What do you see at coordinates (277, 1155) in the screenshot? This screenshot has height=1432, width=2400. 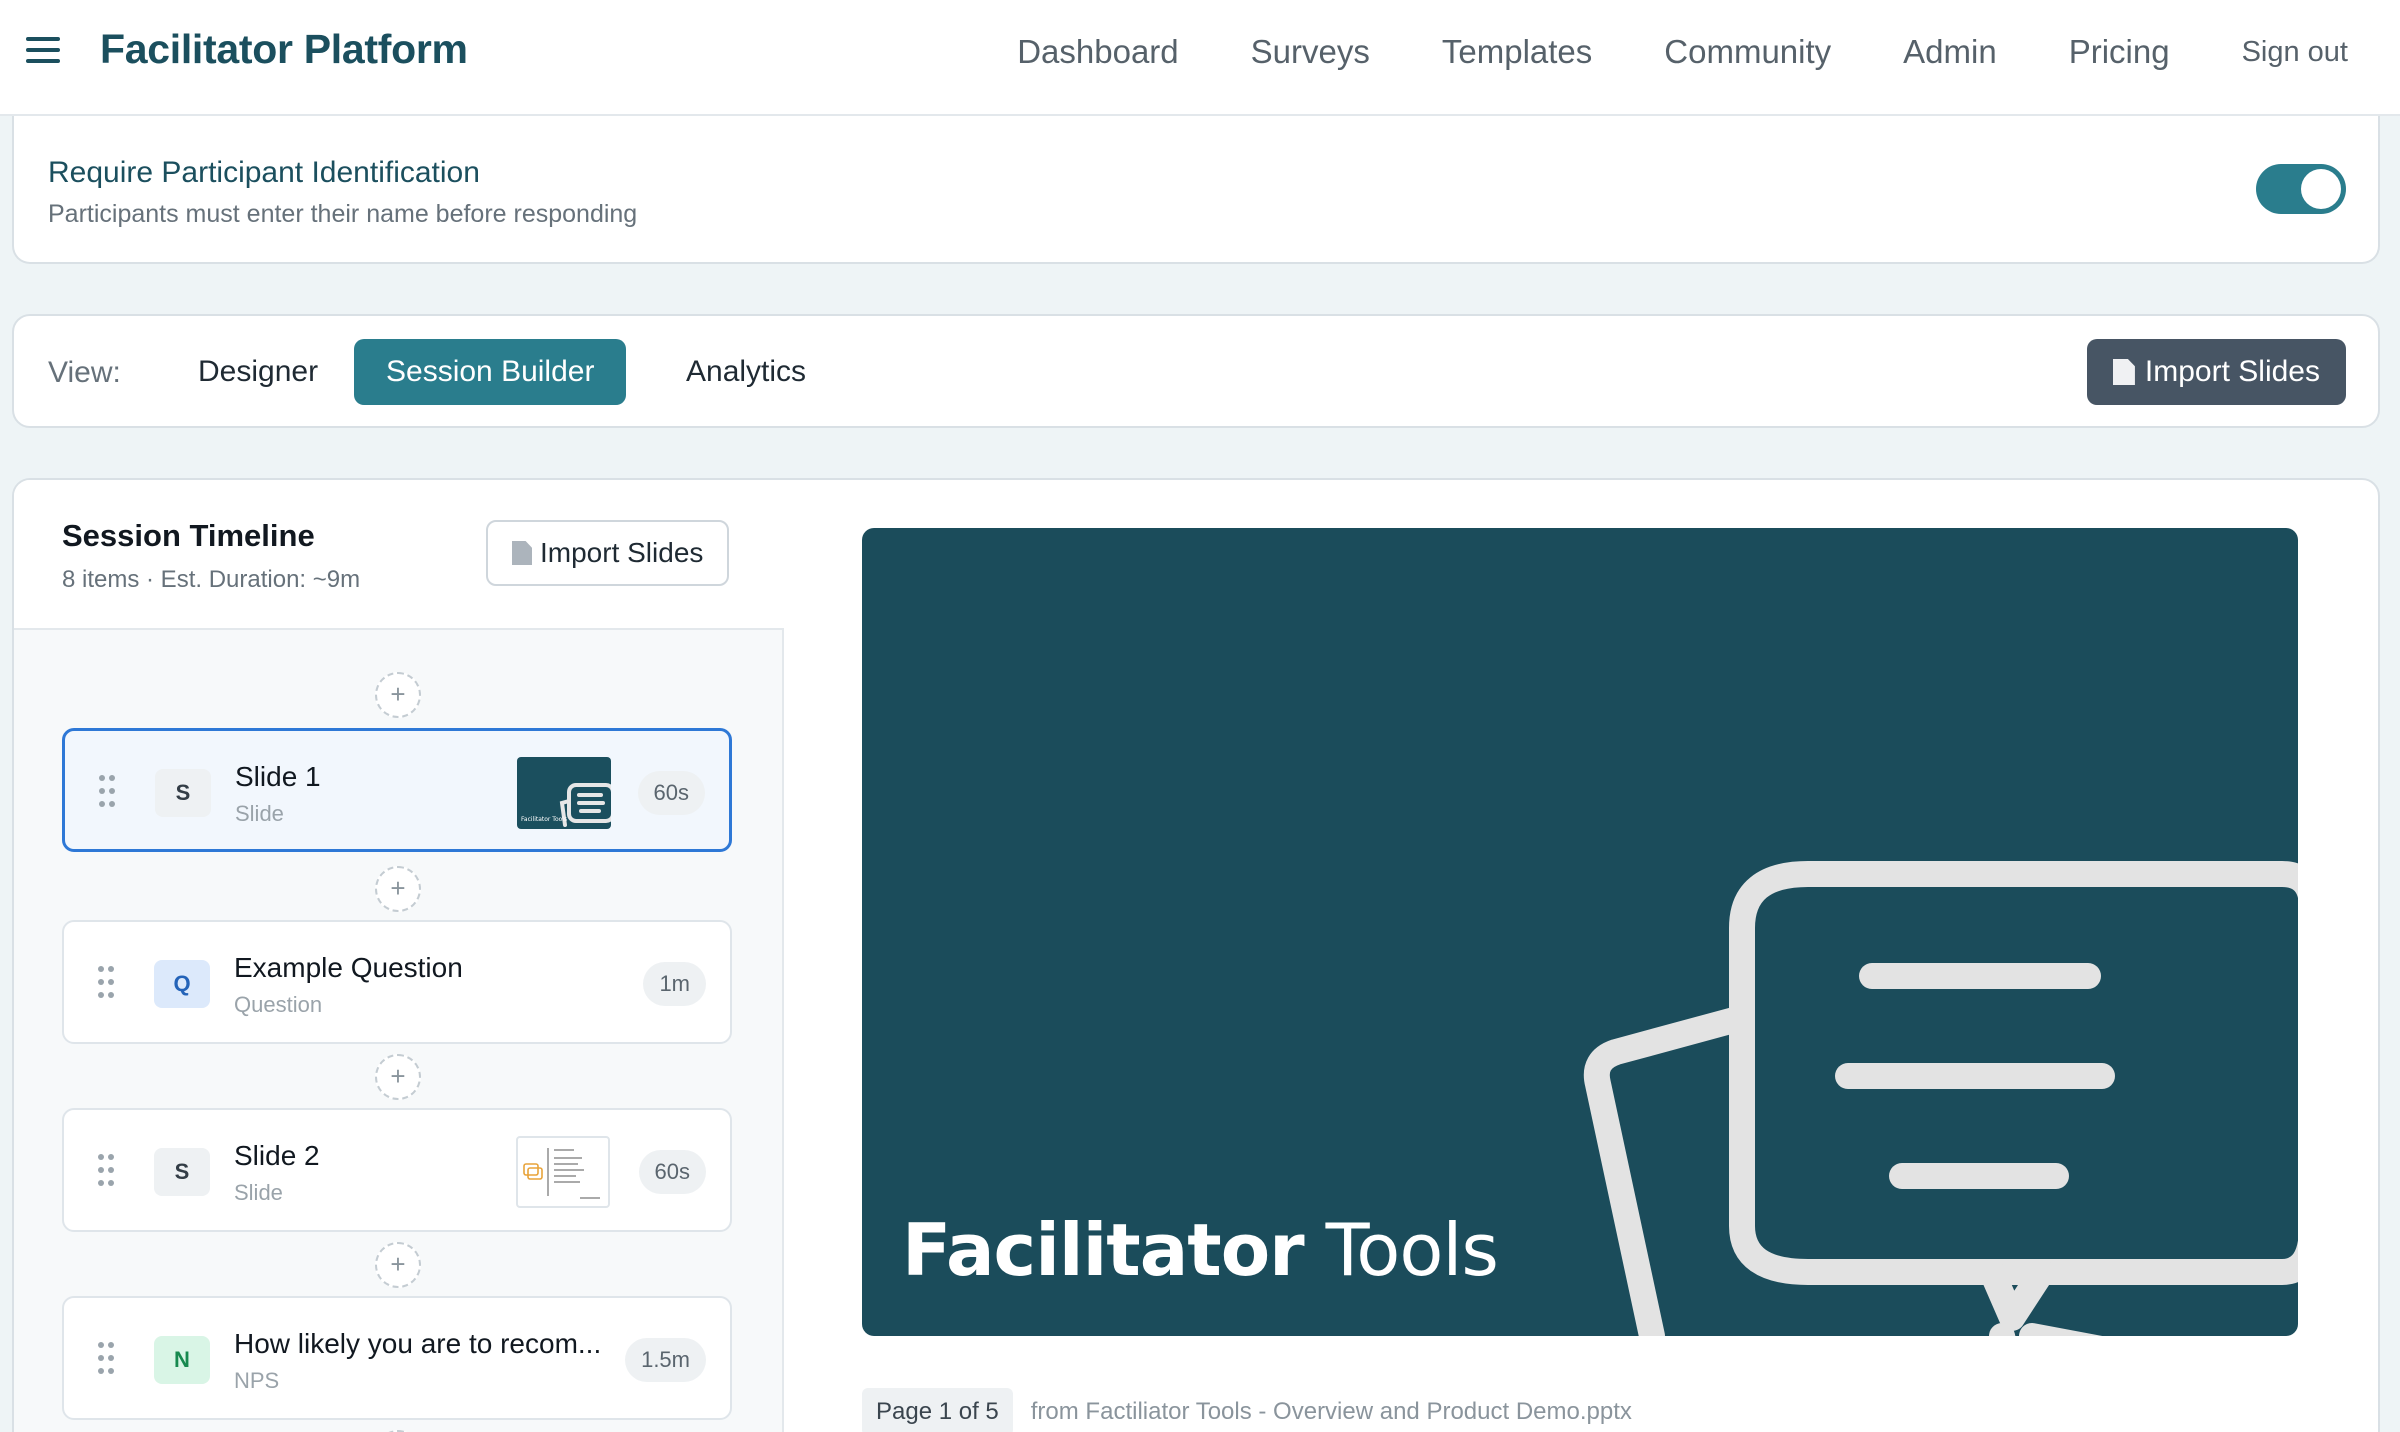 I see `item-name: Slide 2` at bounding box center [277, 1155].